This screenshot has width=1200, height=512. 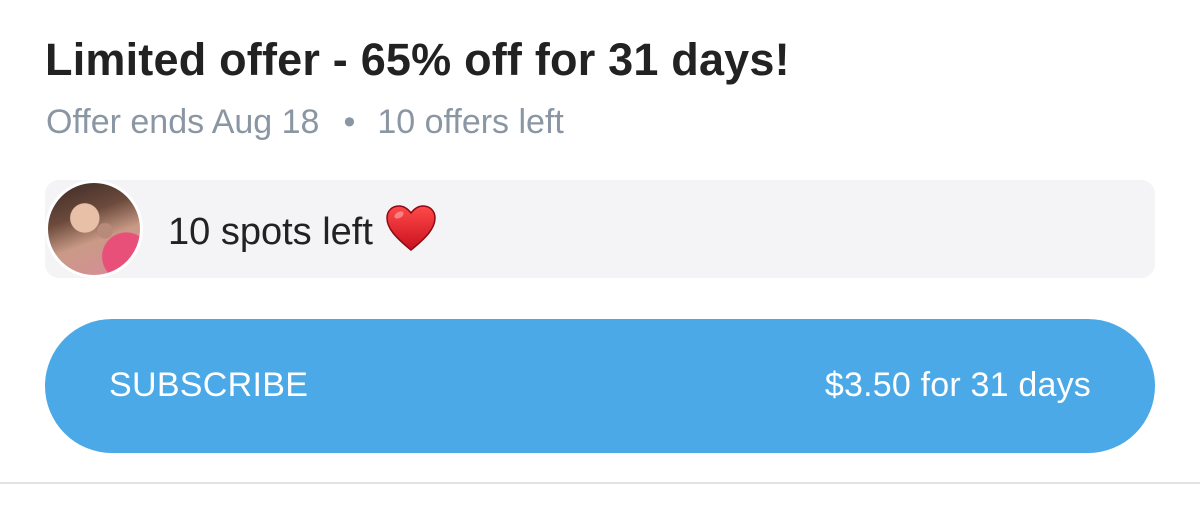 What do you see at coordinates (270, 232) in the screenshot?
I see `spots-left-text: 10 spots left` at bounding box center [270, 232].